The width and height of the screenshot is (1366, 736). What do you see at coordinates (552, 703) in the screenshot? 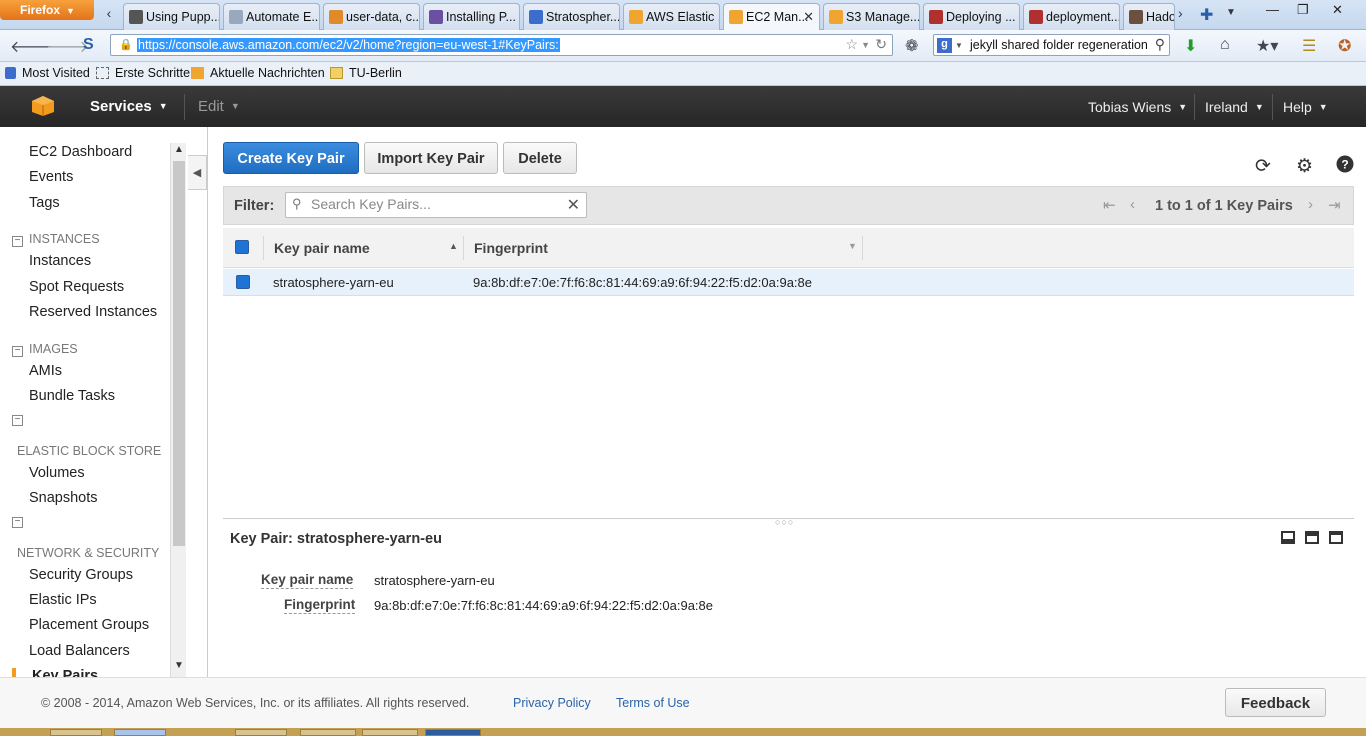
I see `privacy-policy-link: Privacy Policy` at bounding box center [552, 703].